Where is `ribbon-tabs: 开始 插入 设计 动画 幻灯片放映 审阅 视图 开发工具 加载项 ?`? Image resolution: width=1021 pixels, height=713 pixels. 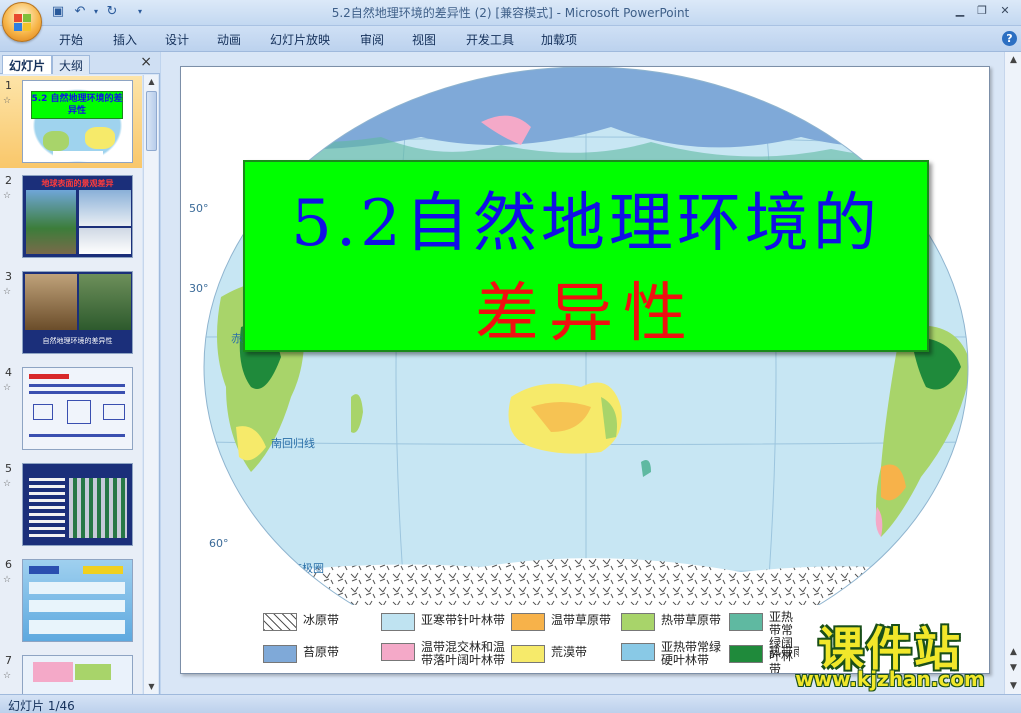 ribbon-tabs: 开始 插入 设计 动画 幻灯片放映 审阅 视图 开发工具 加载项 ? is located at coordinates (510, 39).